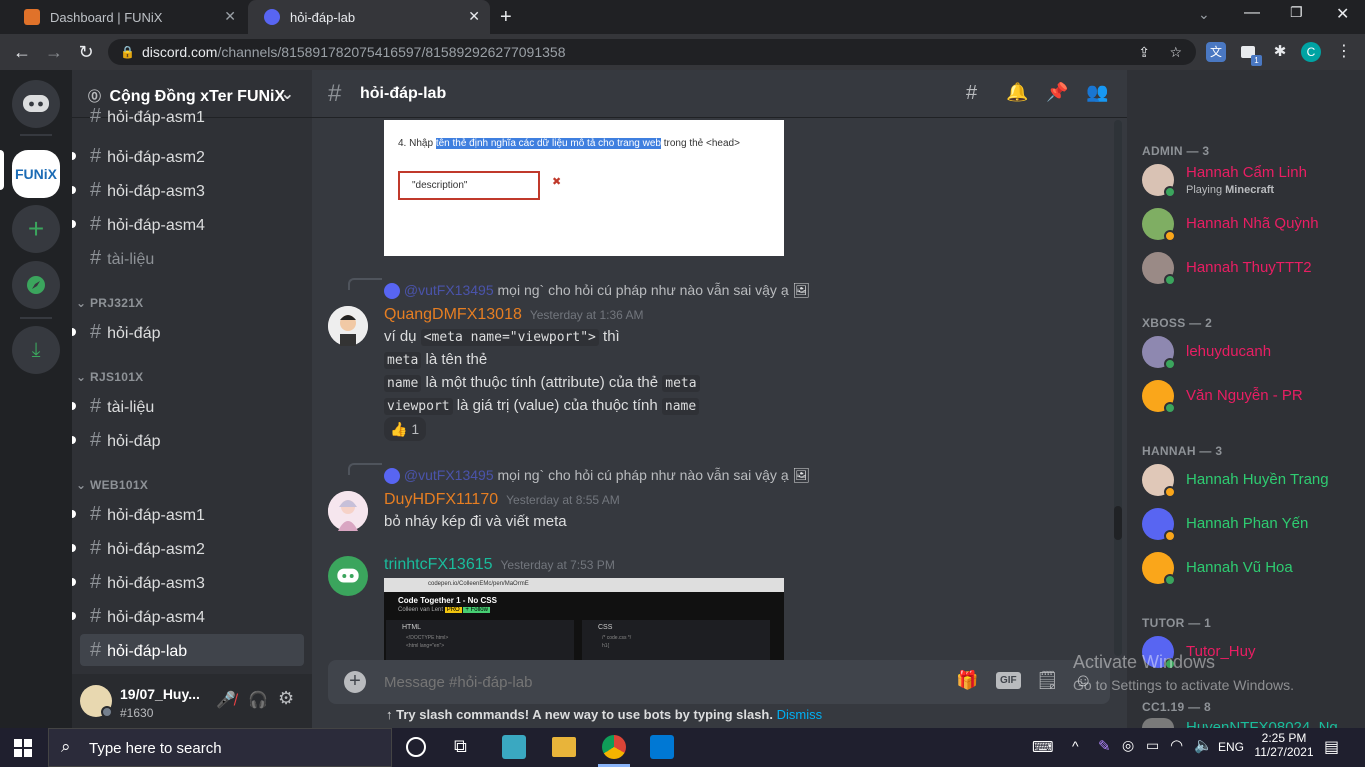 The image size is (1365, 767). What do you see at coordinates (1342, 14) in the screenshot?
I see `window-close-icon: ✕` at bounding box center [1342, 14].